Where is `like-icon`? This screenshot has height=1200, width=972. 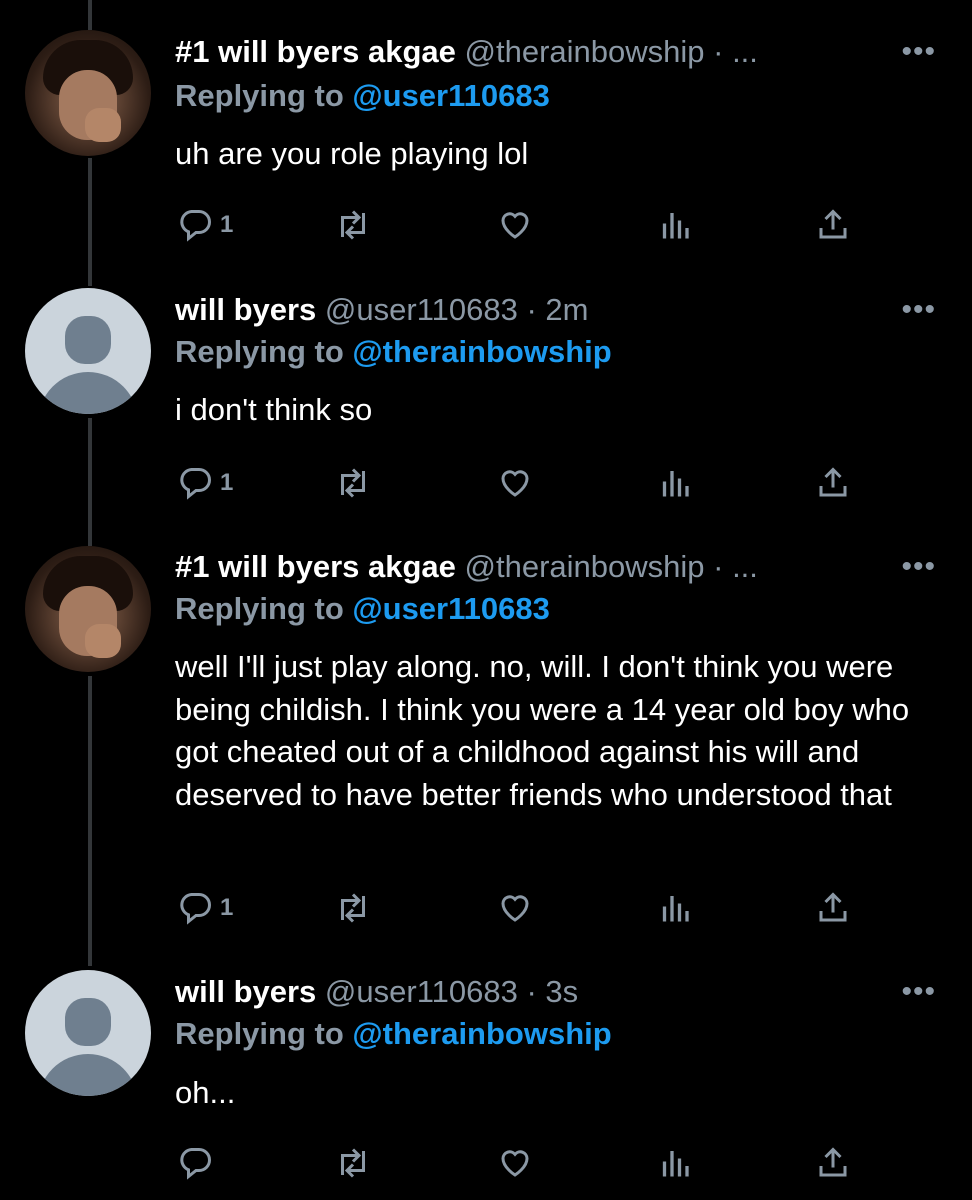 like-icon is located at coordinates (515, 1163).